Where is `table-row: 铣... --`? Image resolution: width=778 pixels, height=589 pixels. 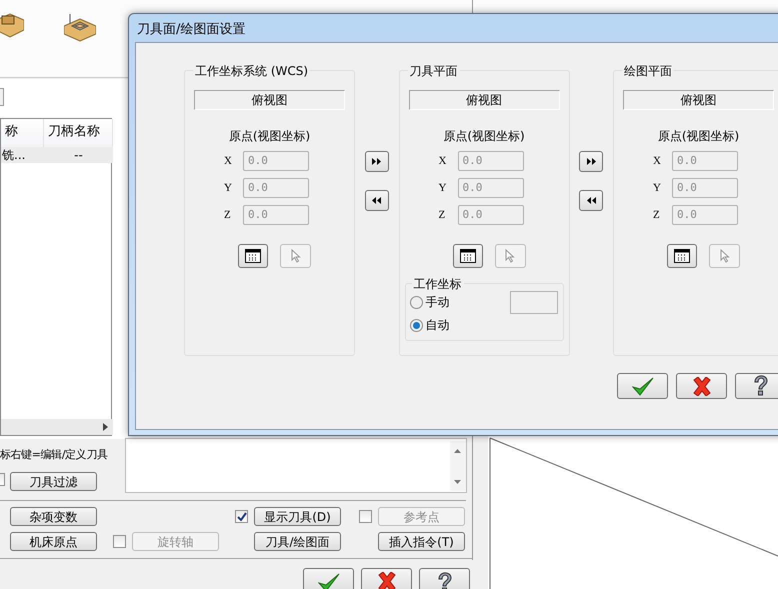 table-row: 铣... -- is located at coordinates (57, 155).